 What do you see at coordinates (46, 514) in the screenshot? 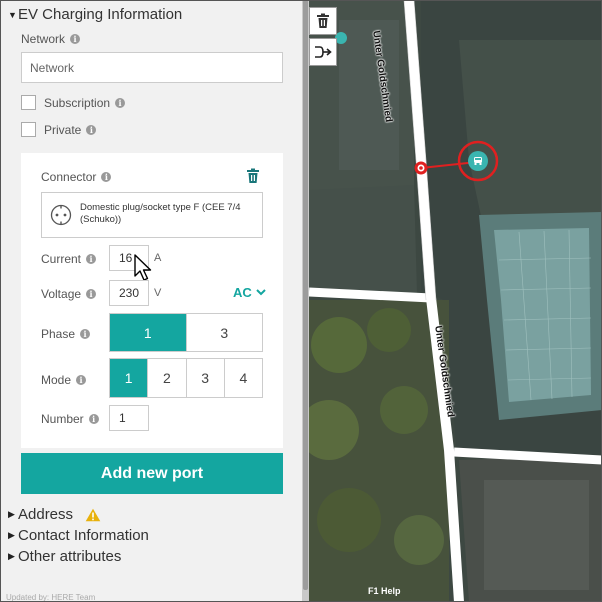
I see `address-section-title: Address` at bounding box center [46, 514].